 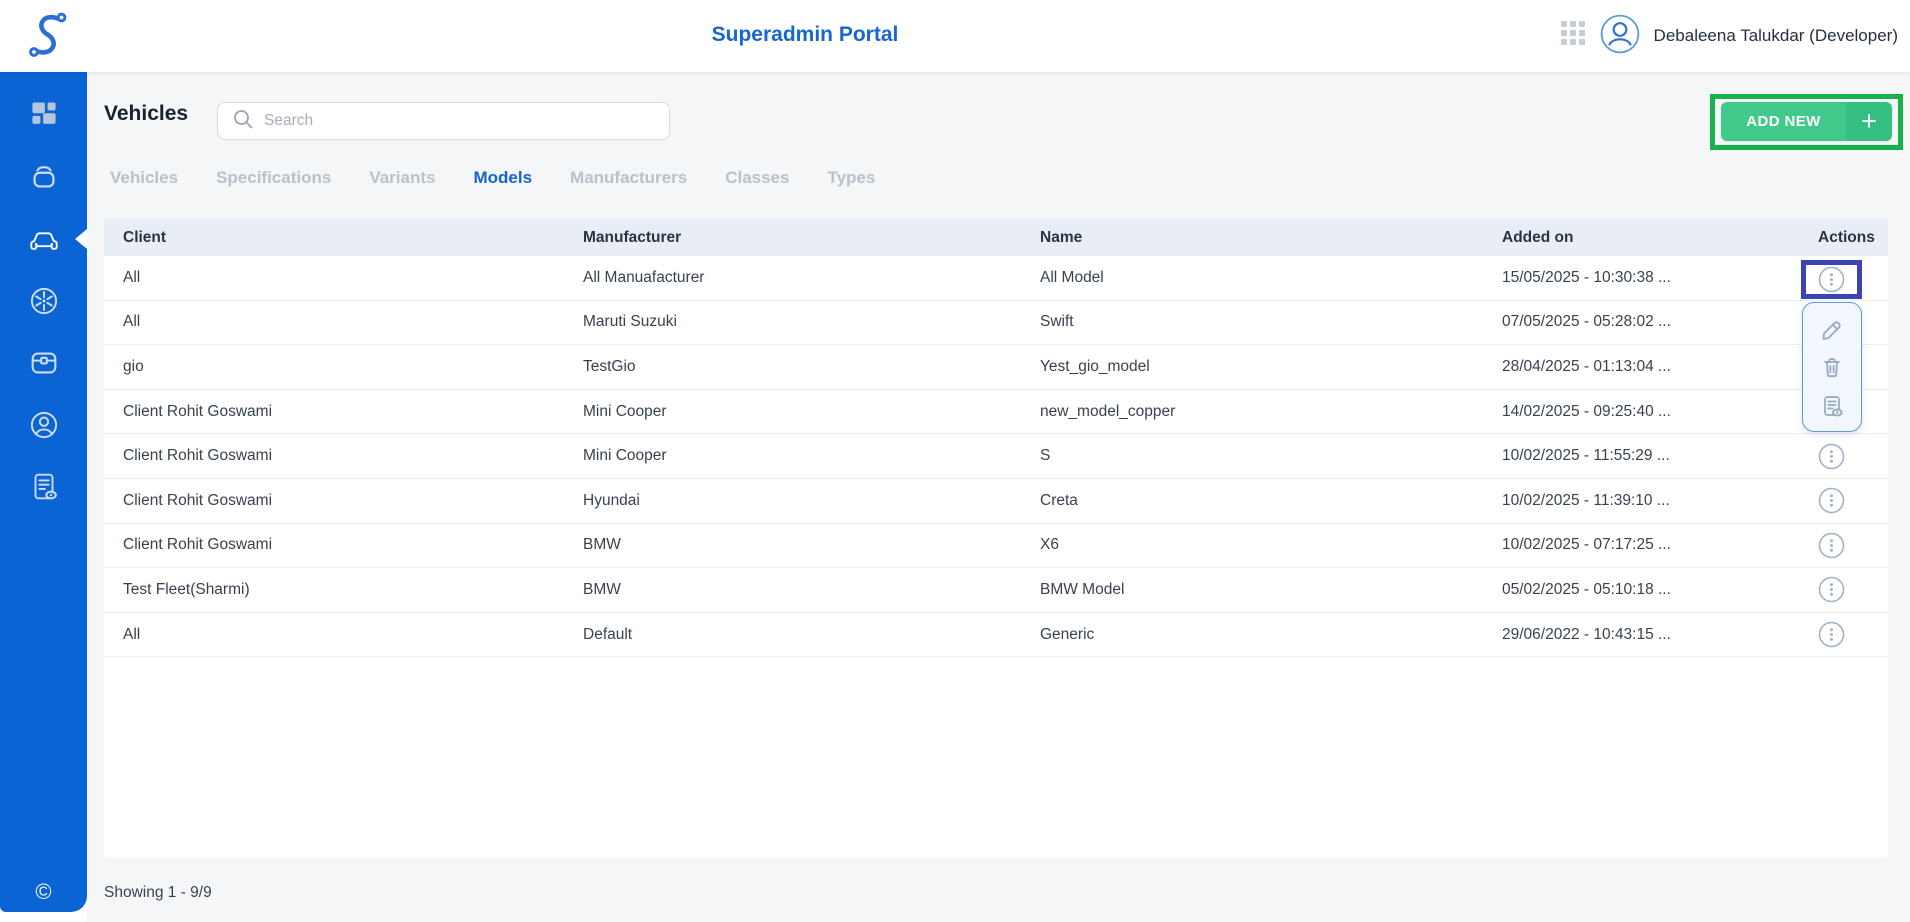 What do you see at coordinates (144, 178) in the screenshot?
I see `tab-vehicles: Vehicles` at bounding box center [144, 178].